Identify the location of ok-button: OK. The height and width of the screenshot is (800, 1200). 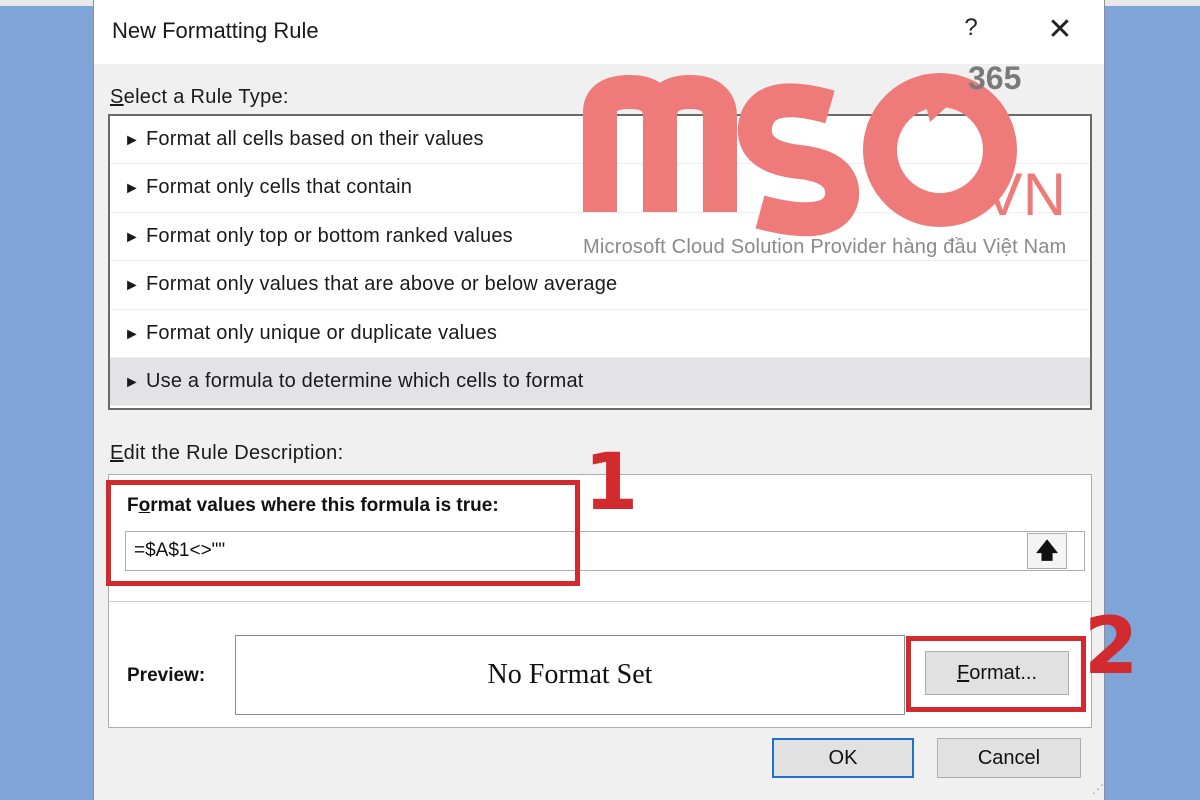
(843, 758).